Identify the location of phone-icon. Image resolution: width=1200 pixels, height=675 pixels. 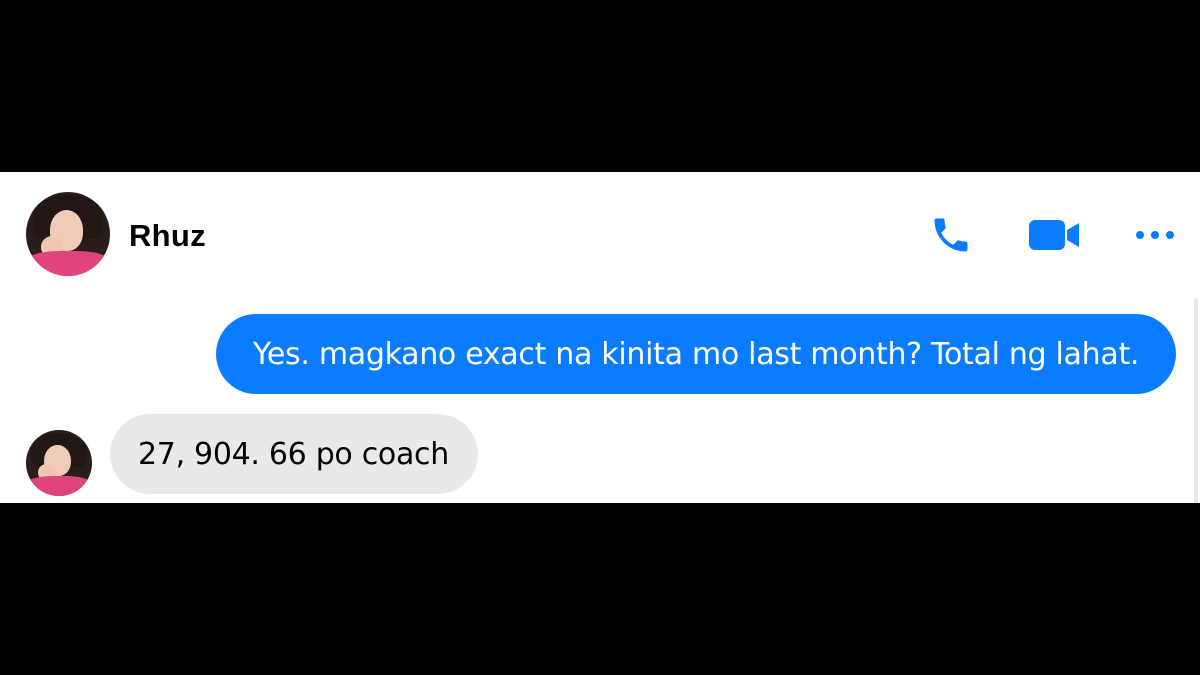
(951, 235).